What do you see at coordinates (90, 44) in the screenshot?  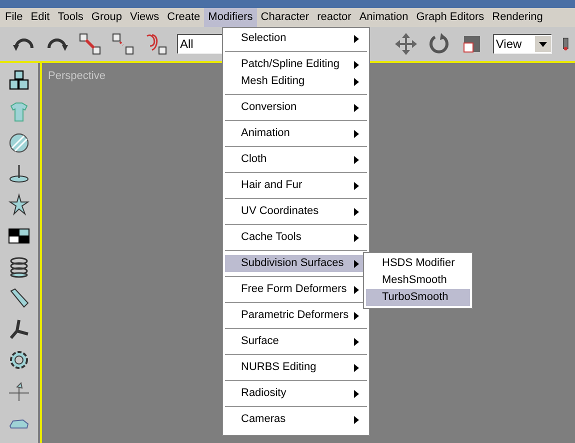 I see `link-icon` at bounding box center [90, 44].